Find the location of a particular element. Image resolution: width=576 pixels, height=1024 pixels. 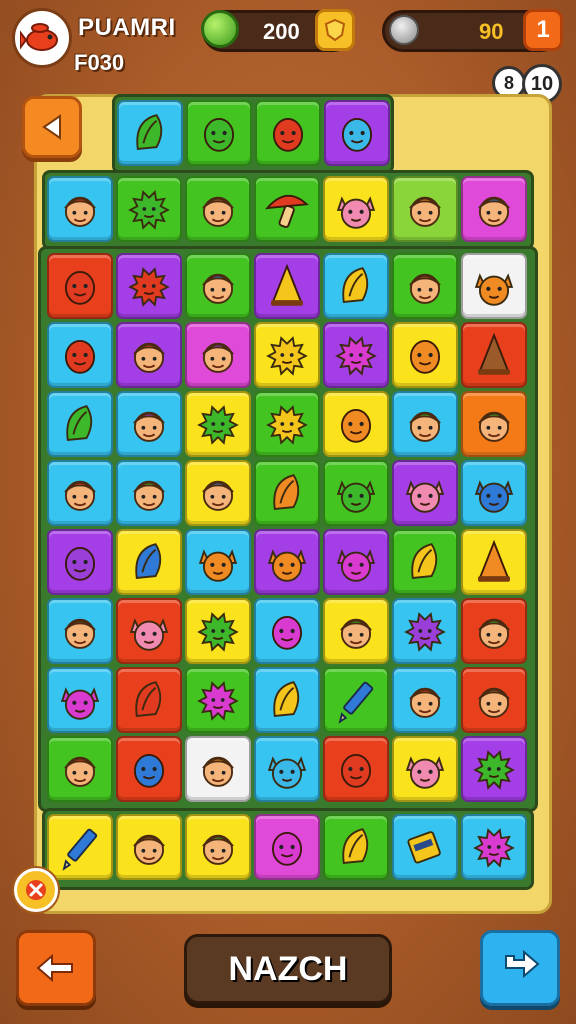

next-button is located at coordinates (520, 968).